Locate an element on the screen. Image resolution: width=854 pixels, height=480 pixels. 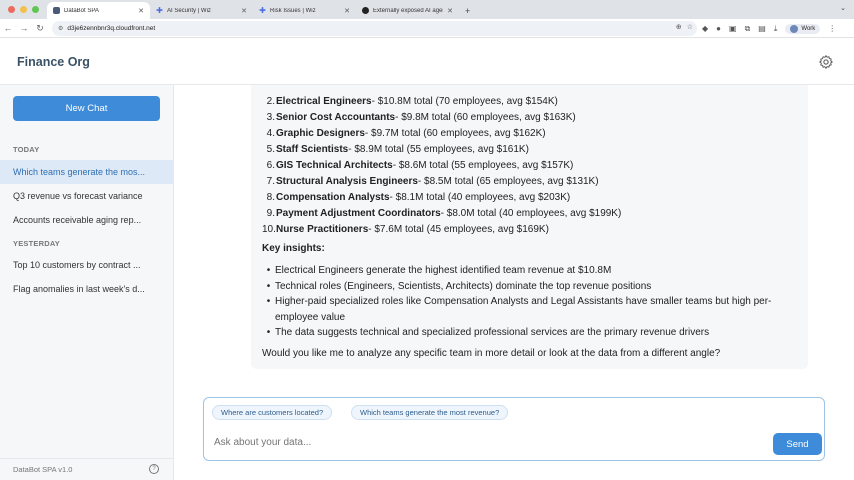
section-heading-yesterday: YESTERDAY is located at coordinates (36, 243).